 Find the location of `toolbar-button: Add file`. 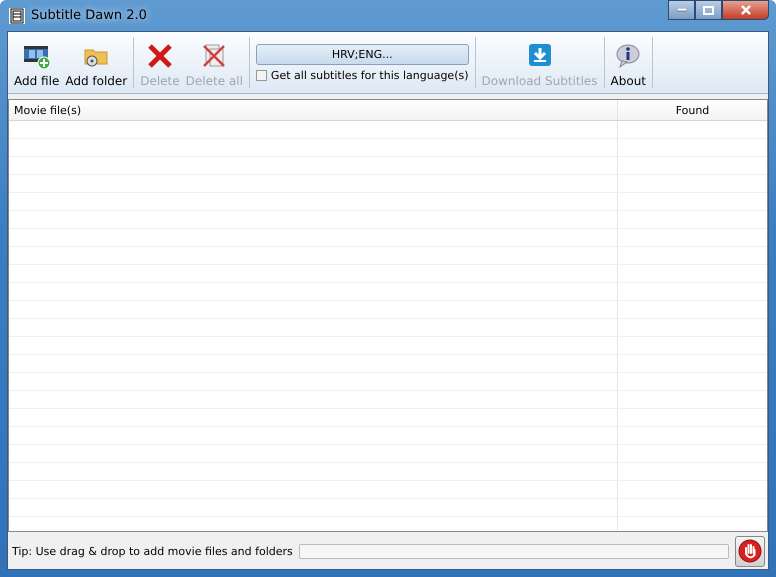

toolbar-button: Add file is located at coordinates (37, 62).